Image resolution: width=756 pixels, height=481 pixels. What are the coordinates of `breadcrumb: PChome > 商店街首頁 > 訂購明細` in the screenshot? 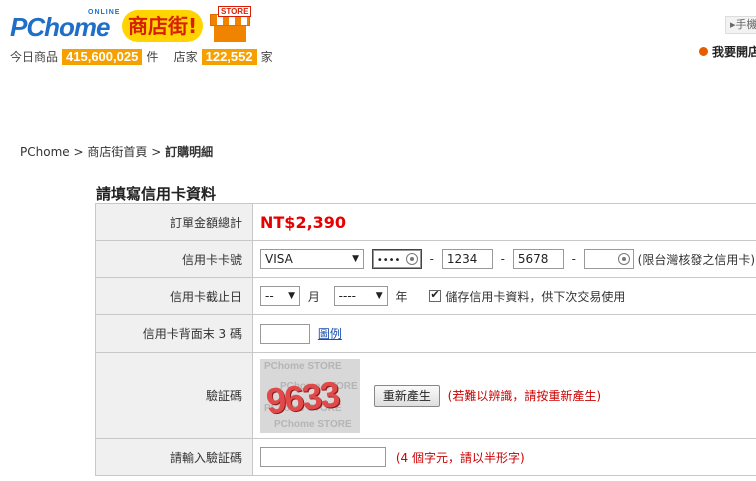 It's located at (116, 151).